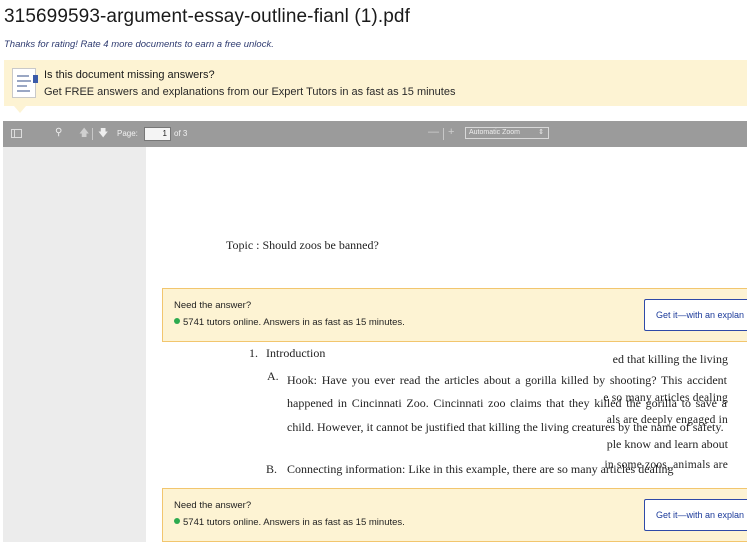  What do you see at coordinates (494, 132) in the screenshot?
I see `zoom-select-value: Automatic Zoom` at bounding box center [494, 132].